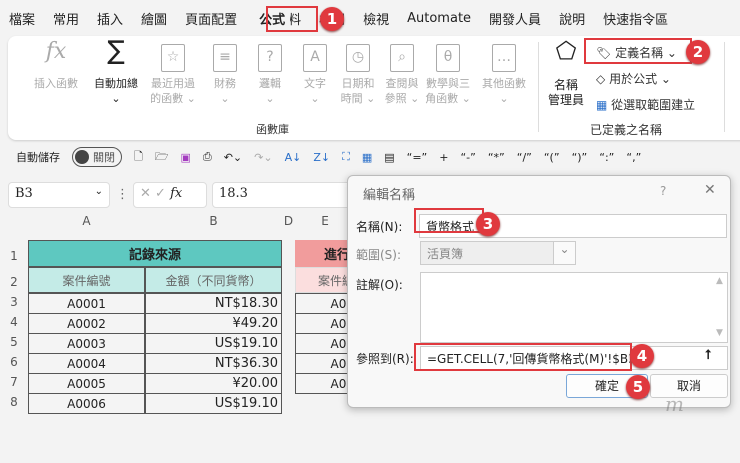 This screenshot has width=740, height=463. Describe the element at coordinates (448, 58) in the screenshot. I see `theta-book-icon: θ` at that location.